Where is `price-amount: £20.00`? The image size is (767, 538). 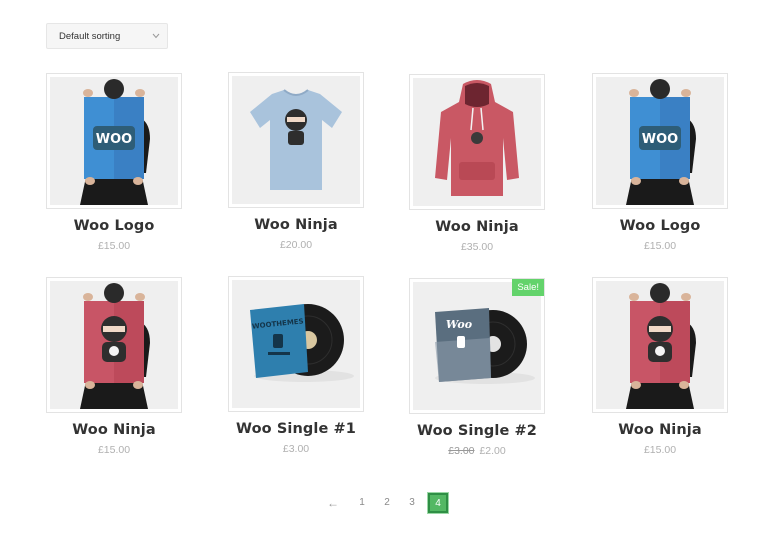
price-amount: £20.00 is located at coordinates (296, 245).